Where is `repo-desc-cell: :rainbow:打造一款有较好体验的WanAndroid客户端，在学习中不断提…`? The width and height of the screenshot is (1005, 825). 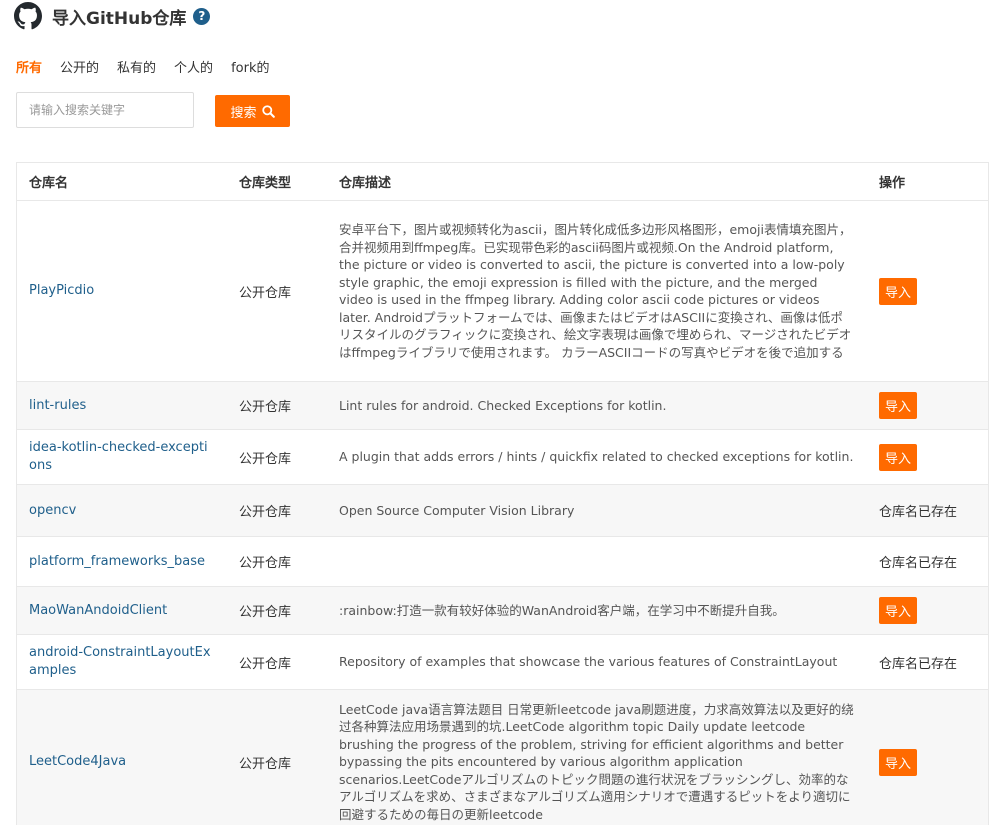 repo-desc-cell: :rainbow:打造一款有较好体验的WanAndroid客户端，在学习中不断提… is located at coordinates (597, 610).